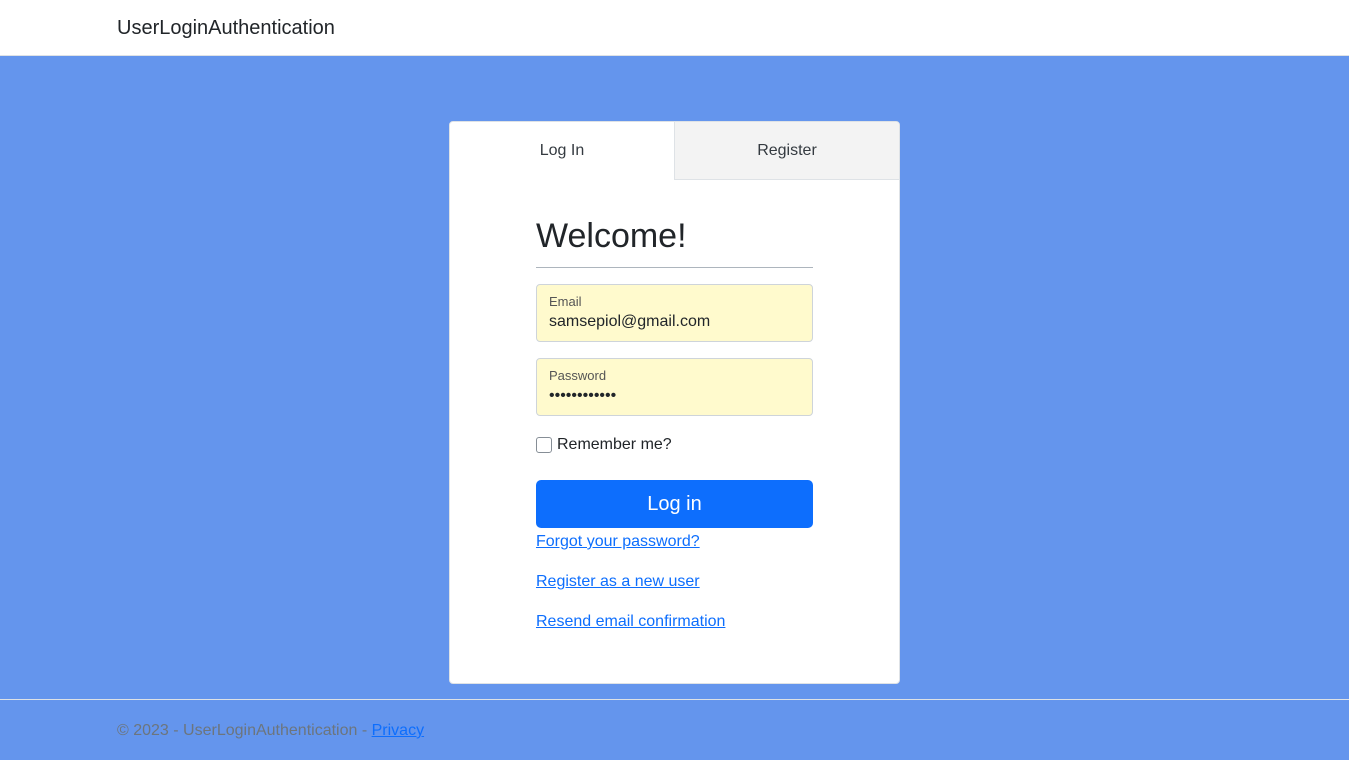 The image size is (1349, 760). Describe the element at coordinates (674, 622) in the screenshot. I see `resend-email-confirmation-link: Resend email confirmation` at that location.